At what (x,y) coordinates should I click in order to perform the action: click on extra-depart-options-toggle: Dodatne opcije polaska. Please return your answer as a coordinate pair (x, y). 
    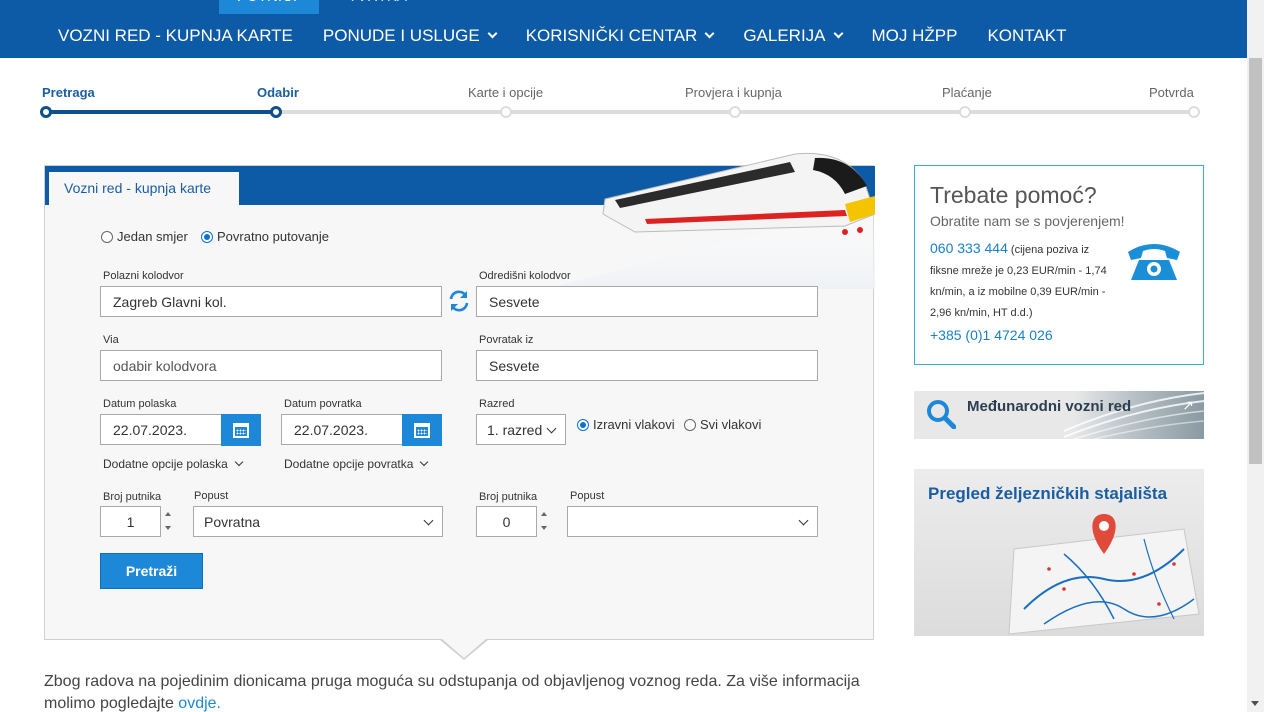
    Looking at the image, I should click on (173, 464).